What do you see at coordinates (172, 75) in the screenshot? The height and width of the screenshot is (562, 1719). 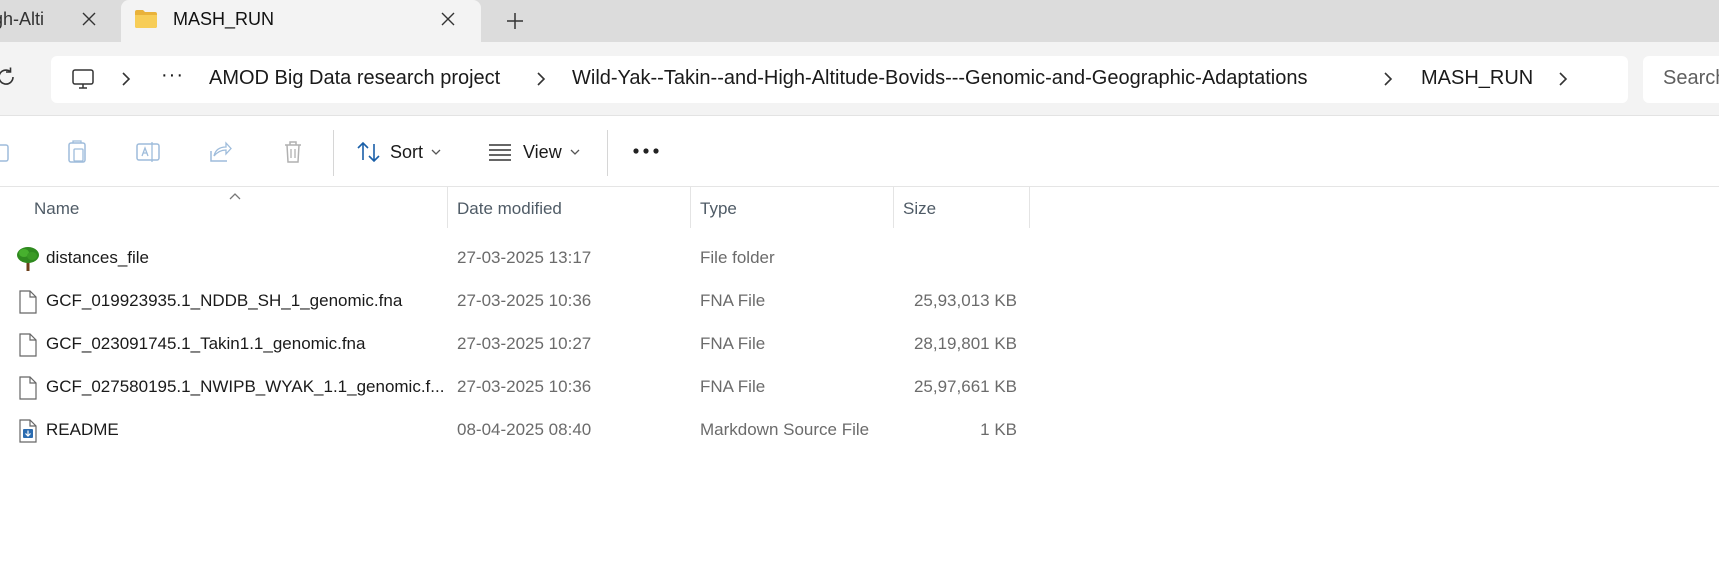 I see `breadcrumb-overflow: ···` at bounding box center [172, 75].